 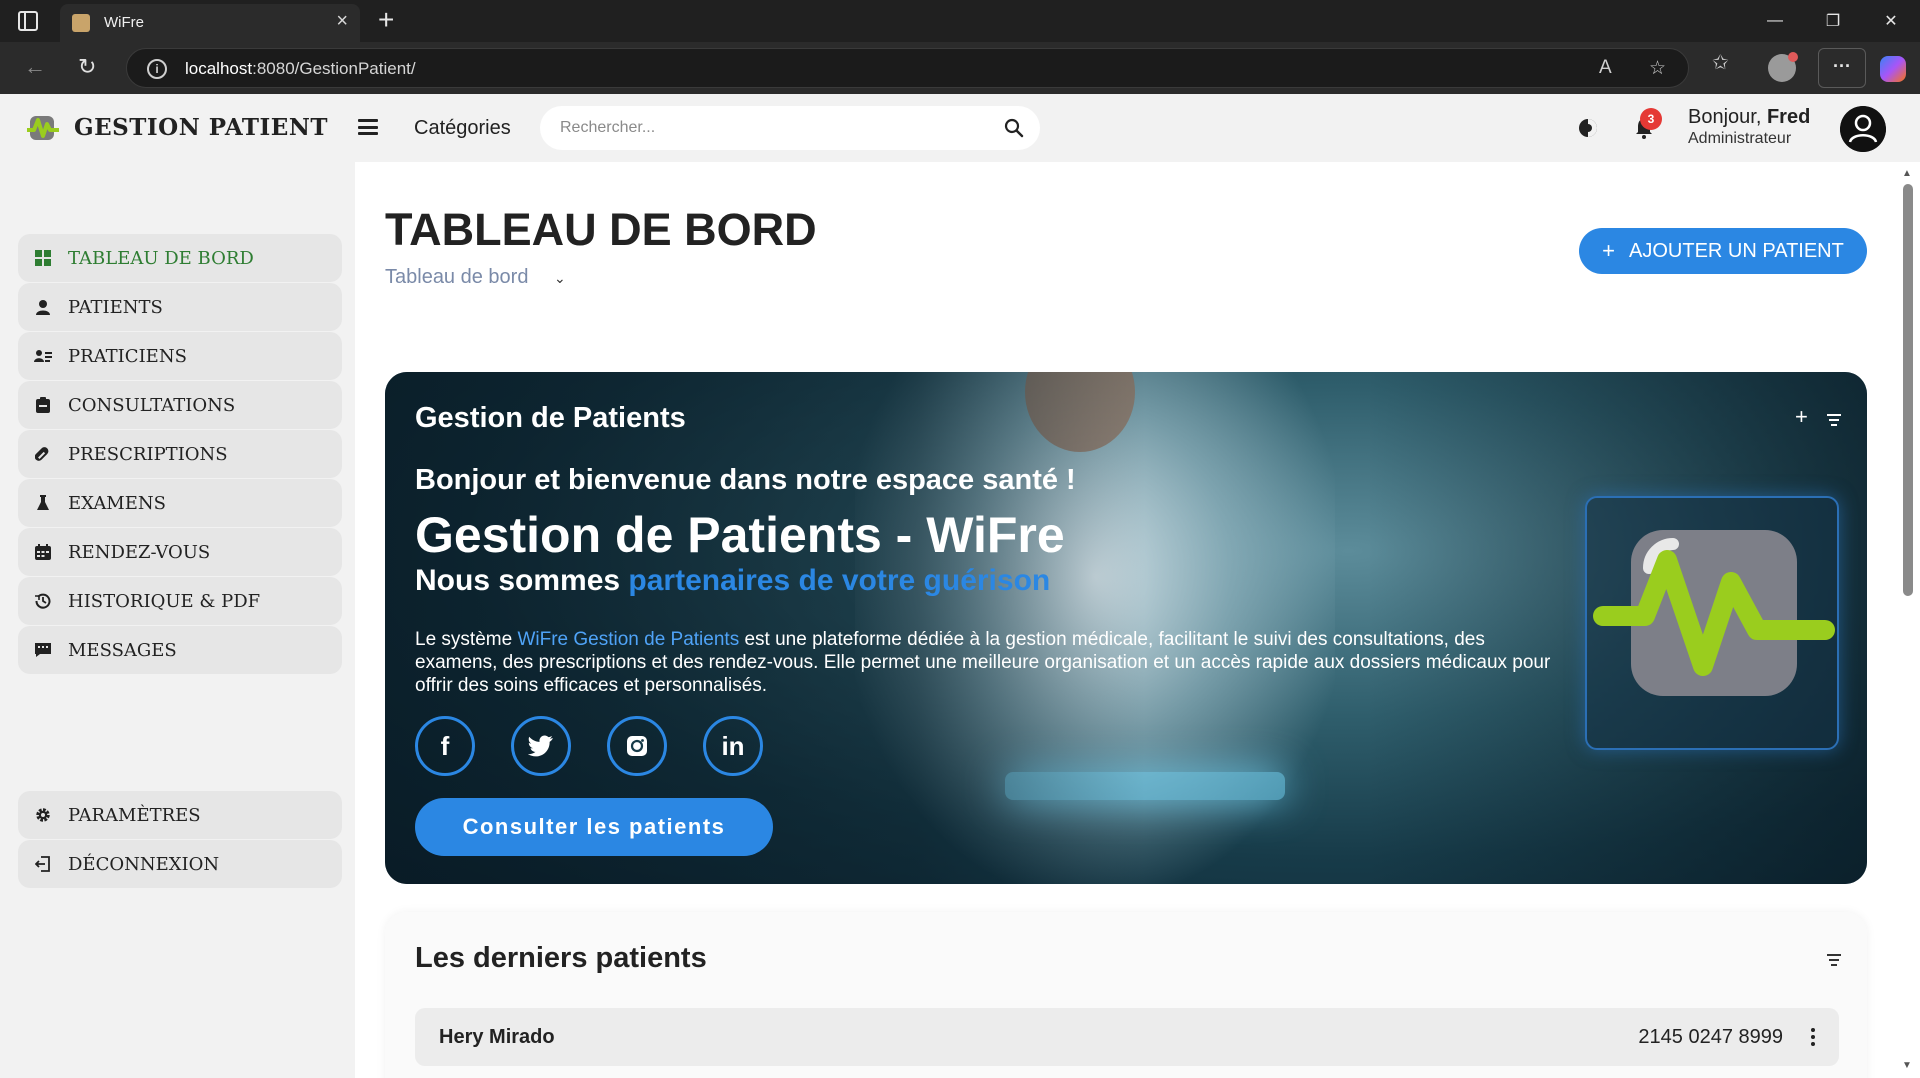 What do you see at coordinates (1863, 129) in the screenshot?
I see `avatar` at bounding box center [1863, 129].